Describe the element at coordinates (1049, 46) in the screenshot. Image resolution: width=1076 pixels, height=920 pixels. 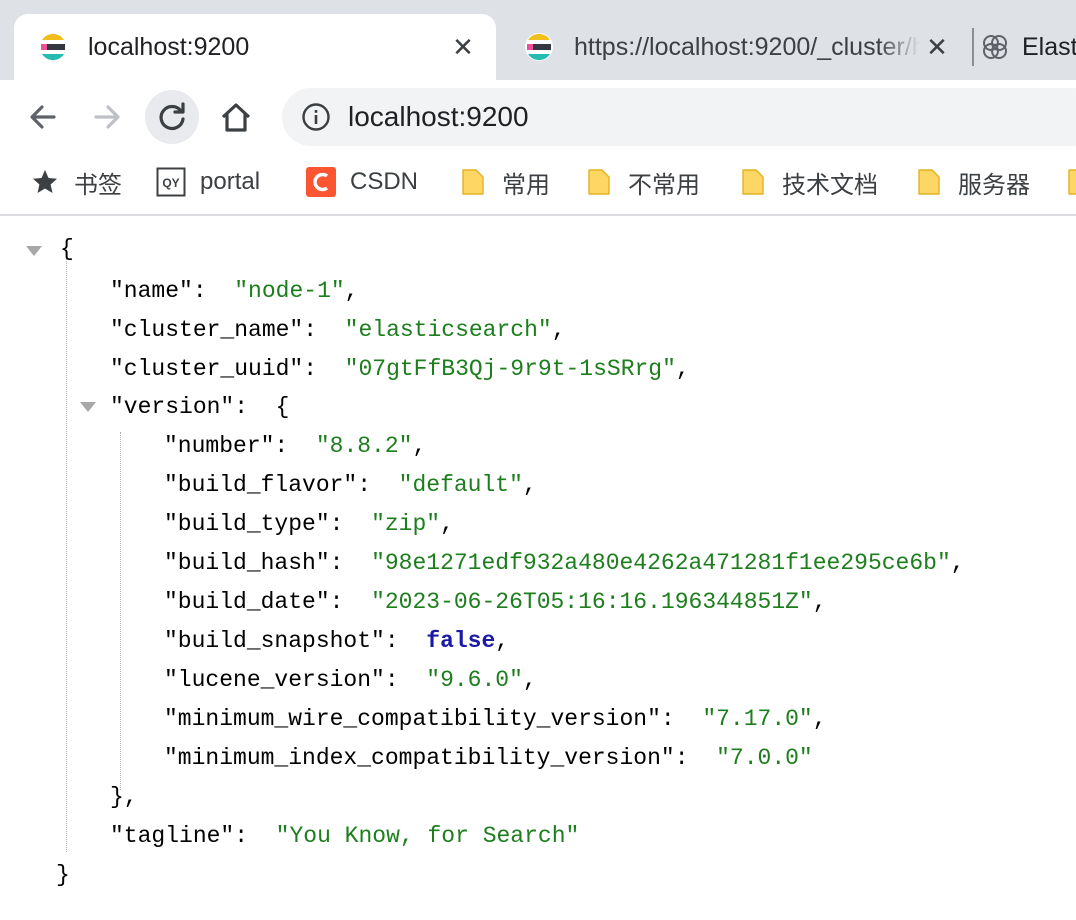
I see `tab-title: Elastic` at that location.